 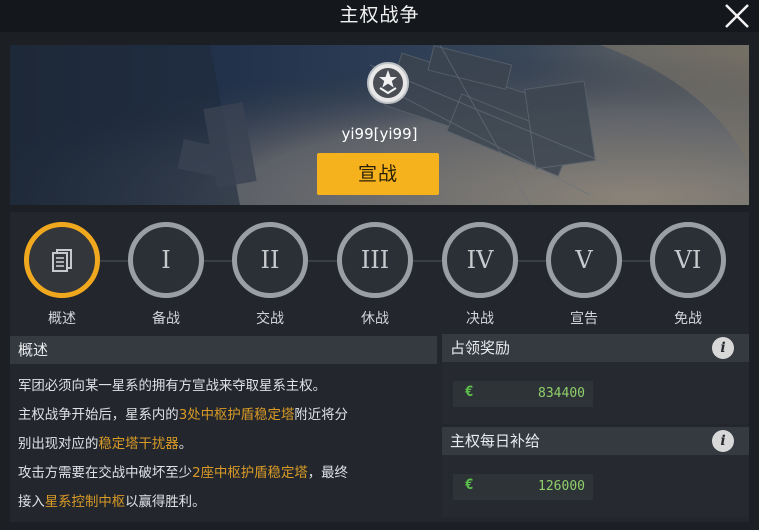 What do you see at coordinates (595, 441) in the screenshot?
I see `supply-heading: 主权每日补给` at bounding box center [595, 441].